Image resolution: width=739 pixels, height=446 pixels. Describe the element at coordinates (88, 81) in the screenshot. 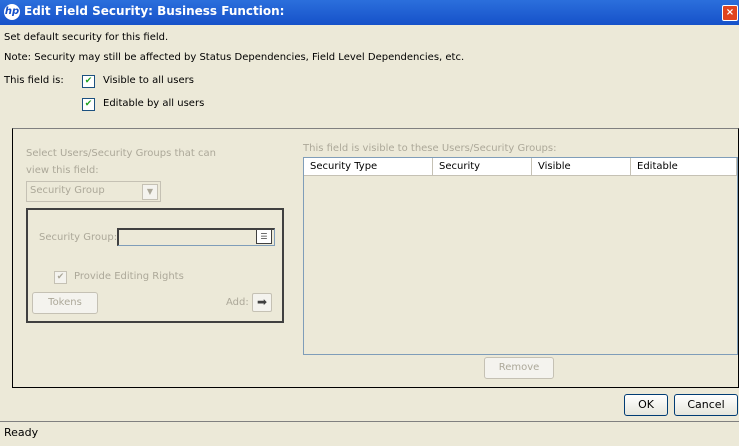

I see `visible-all-checkbox: ✔` at that location.